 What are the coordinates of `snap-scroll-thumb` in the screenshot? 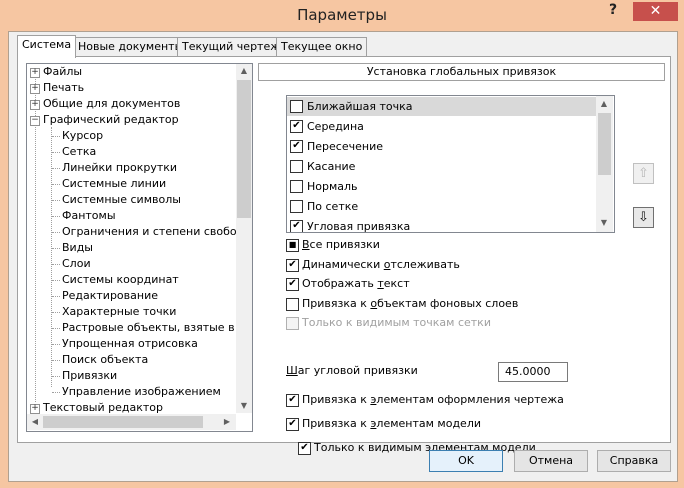 It's located at (604, 144).